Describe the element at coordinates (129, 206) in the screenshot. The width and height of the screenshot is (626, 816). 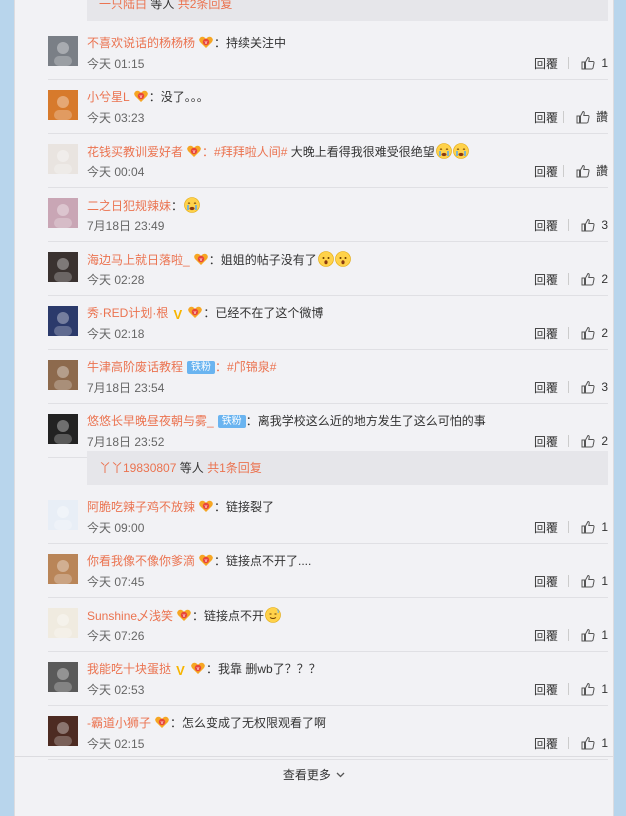
I see `username-link: 二之日犯规辣妹` at that location.